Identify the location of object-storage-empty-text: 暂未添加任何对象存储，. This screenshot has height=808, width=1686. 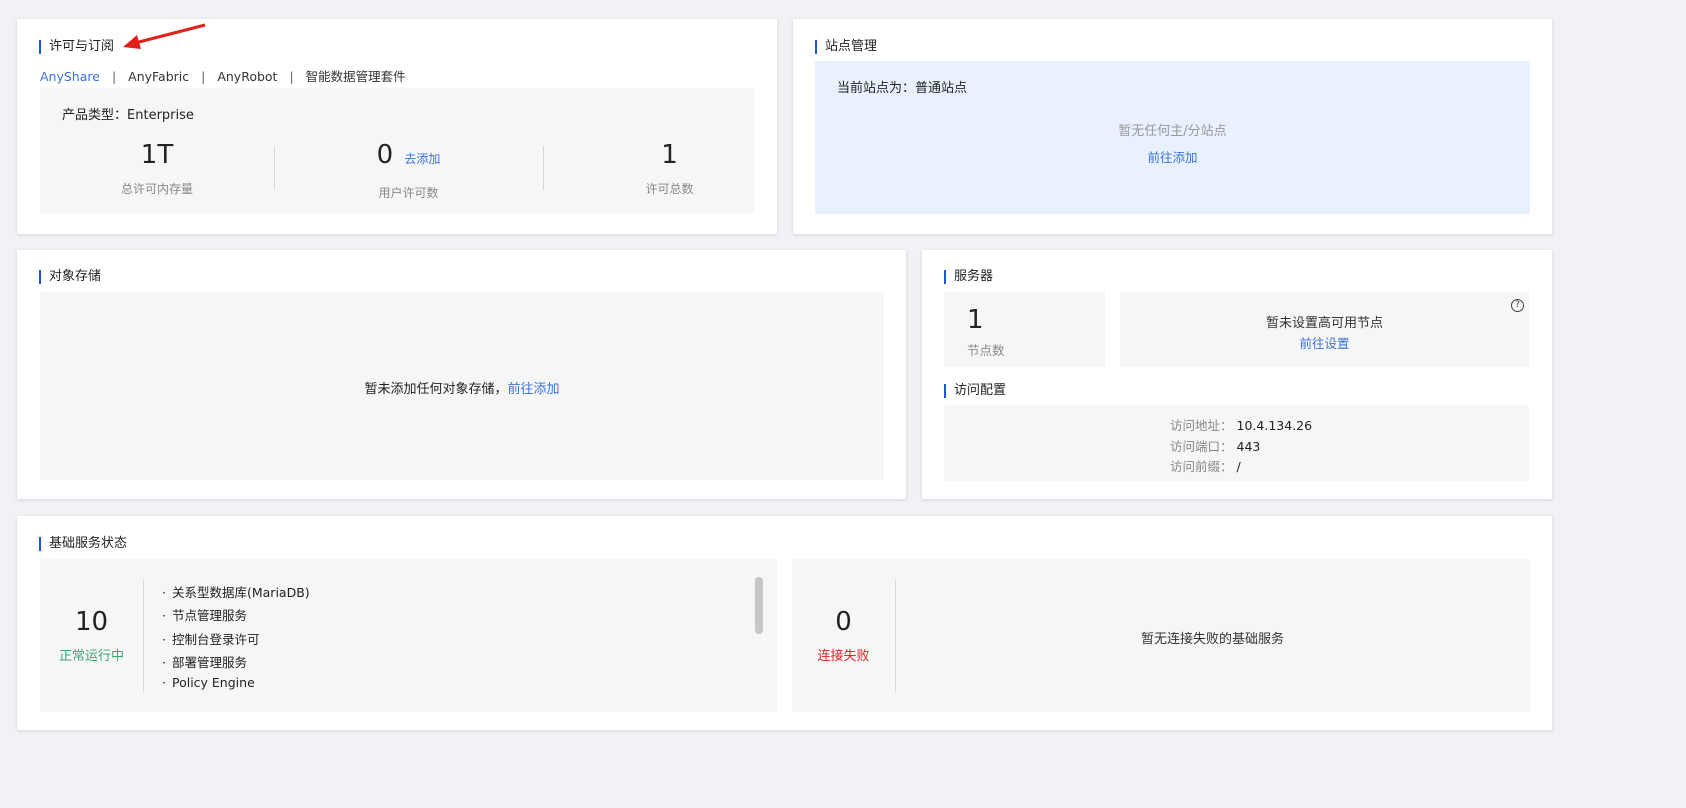
(436, 389).